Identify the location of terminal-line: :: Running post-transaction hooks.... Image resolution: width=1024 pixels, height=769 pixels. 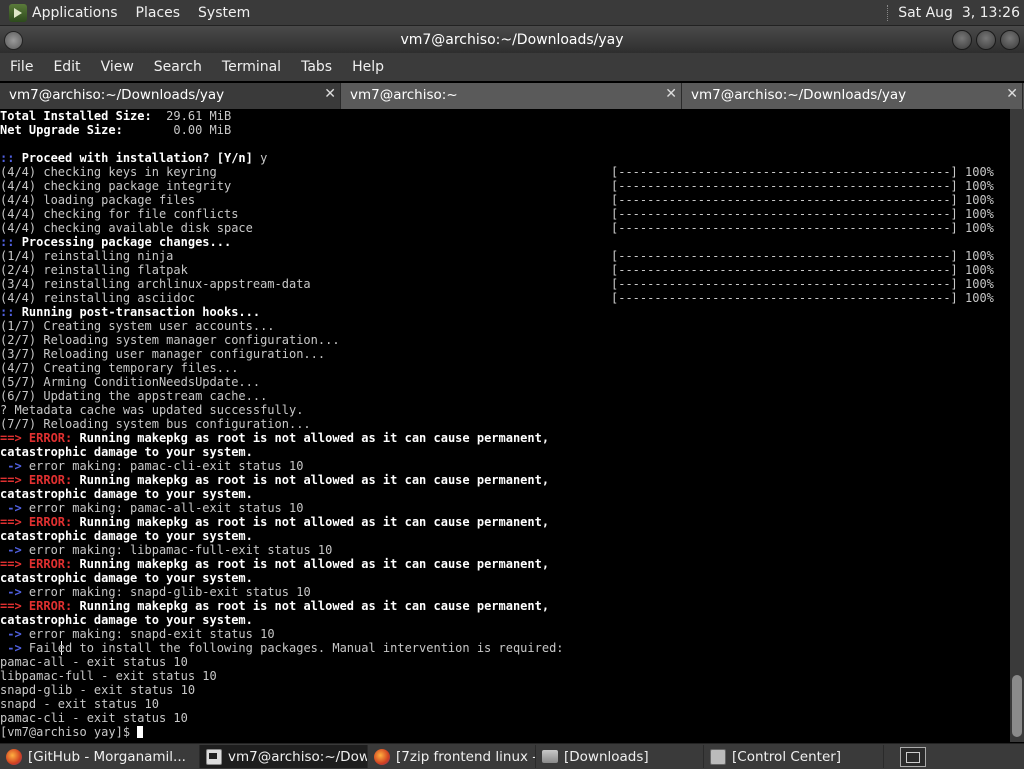
(505, 312).